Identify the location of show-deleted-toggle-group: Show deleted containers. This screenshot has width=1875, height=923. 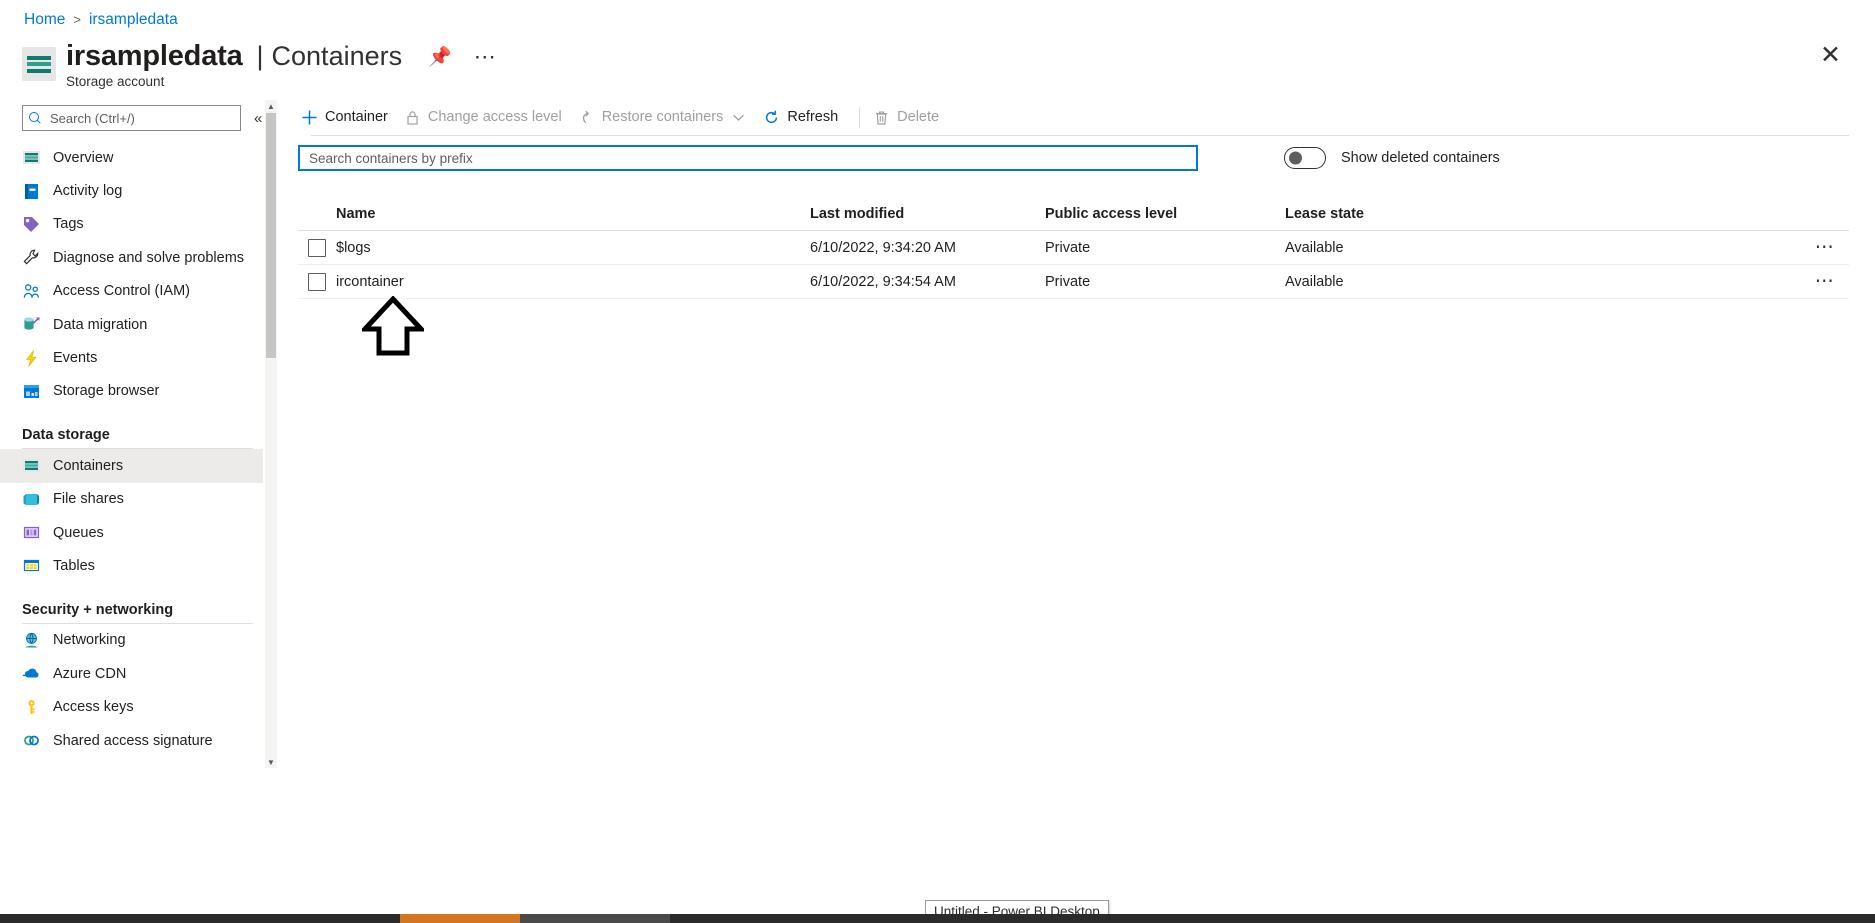
(1392, 158).